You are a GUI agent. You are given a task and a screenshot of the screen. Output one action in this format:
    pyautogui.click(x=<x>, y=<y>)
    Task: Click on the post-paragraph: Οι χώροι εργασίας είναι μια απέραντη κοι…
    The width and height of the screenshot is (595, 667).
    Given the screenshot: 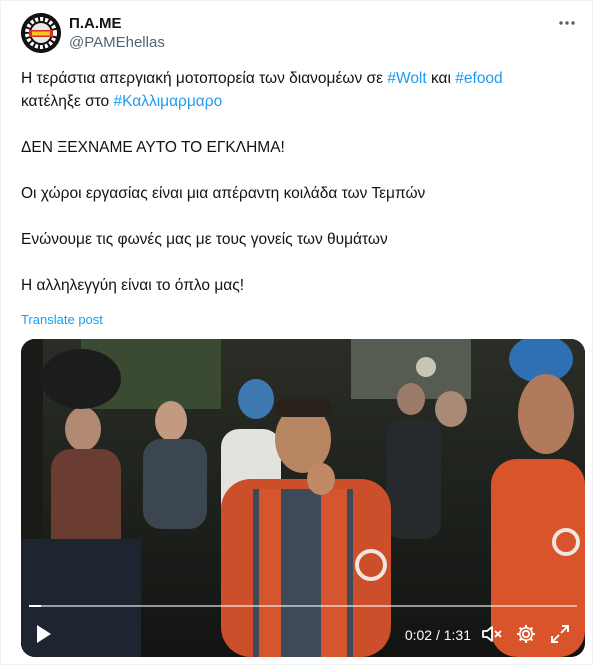 What is the action you would take?
    pyautogui.click(x=223, y=193)
    